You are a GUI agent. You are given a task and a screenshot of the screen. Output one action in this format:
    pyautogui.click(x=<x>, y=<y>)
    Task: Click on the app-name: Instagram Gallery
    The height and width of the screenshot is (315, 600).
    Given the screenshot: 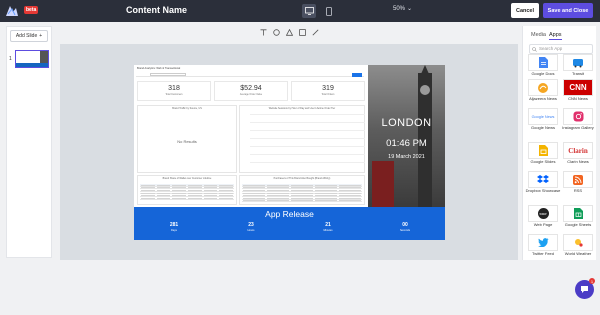 What is the action you would take?
    pyautogui.click(x=578, y=127)
    